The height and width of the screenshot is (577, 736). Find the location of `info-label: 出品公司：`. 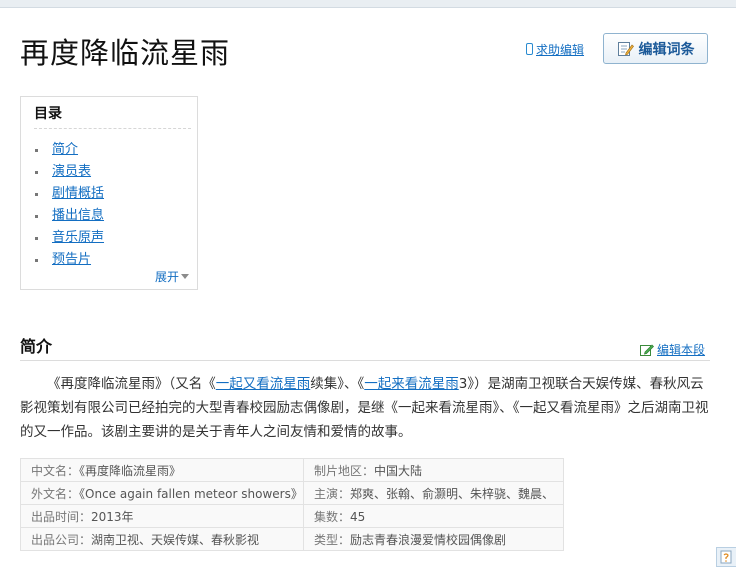

info-label: 出品公司： is located at coordinates (61, 539).